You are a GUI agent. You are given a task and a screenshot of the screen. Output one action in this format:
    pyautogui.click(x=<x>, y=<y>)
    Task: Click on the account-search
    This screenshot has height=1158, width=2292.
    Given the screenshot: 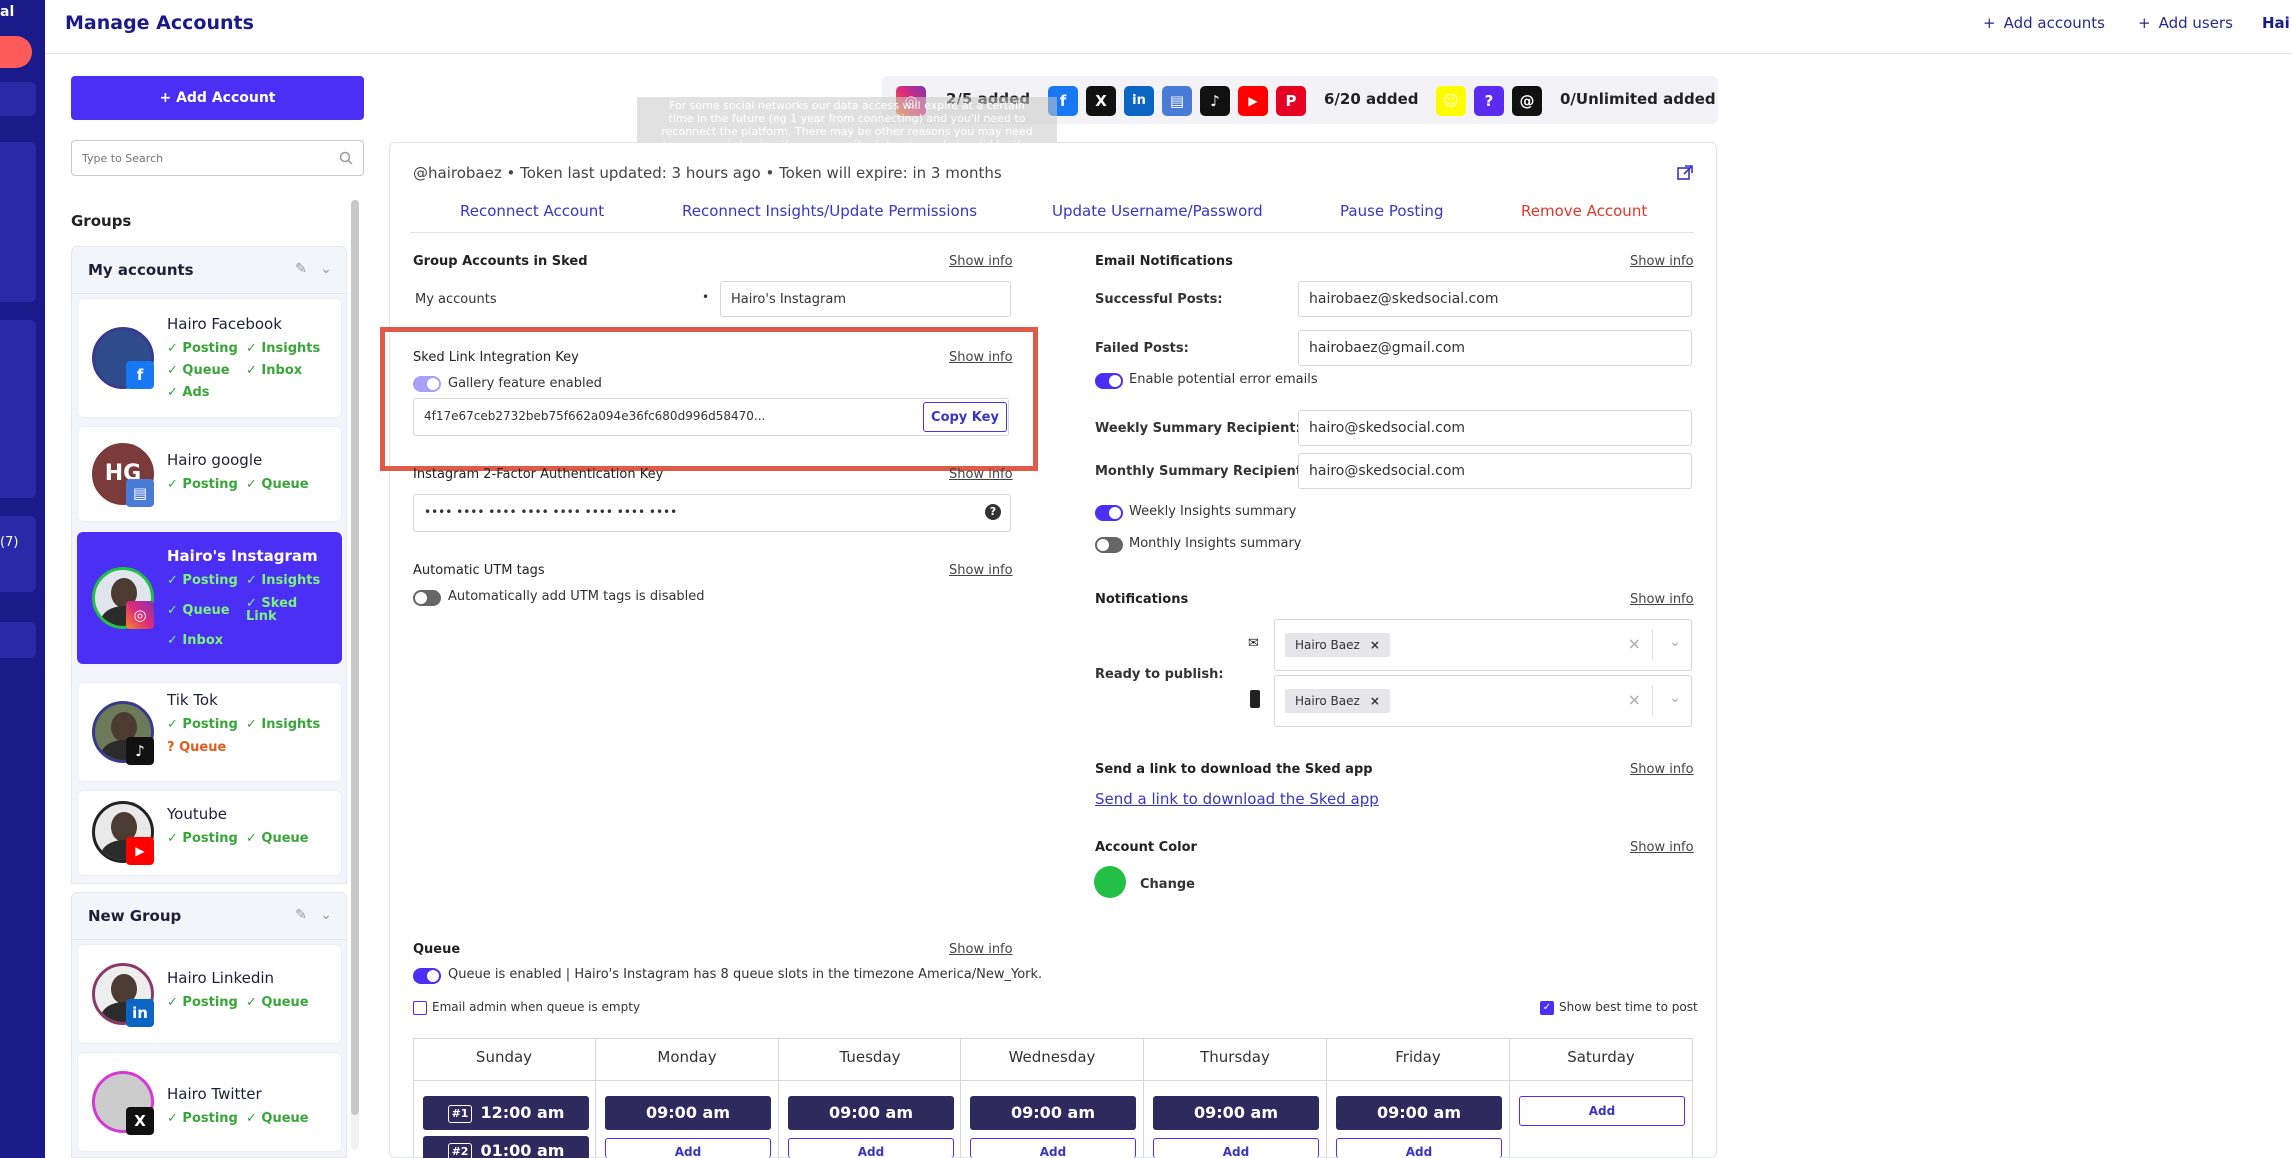 What is the action you would take?
    pyautogui.click(x=217, y=158)
    